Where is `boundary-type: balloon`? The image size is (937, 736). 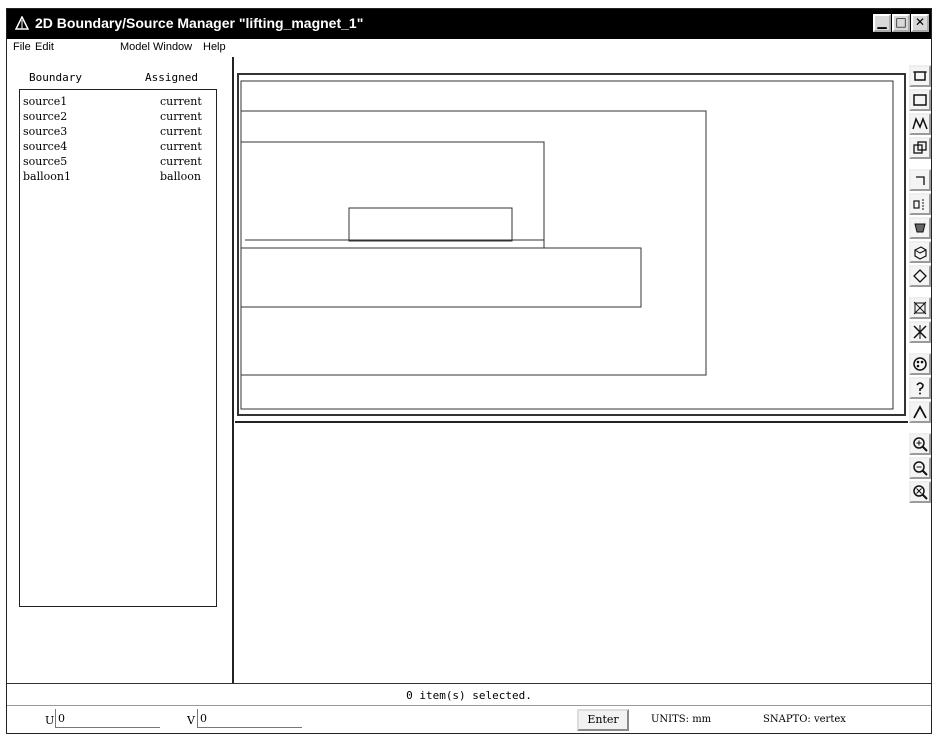 boundary-type: balloon is located at coordinates (180, 176).